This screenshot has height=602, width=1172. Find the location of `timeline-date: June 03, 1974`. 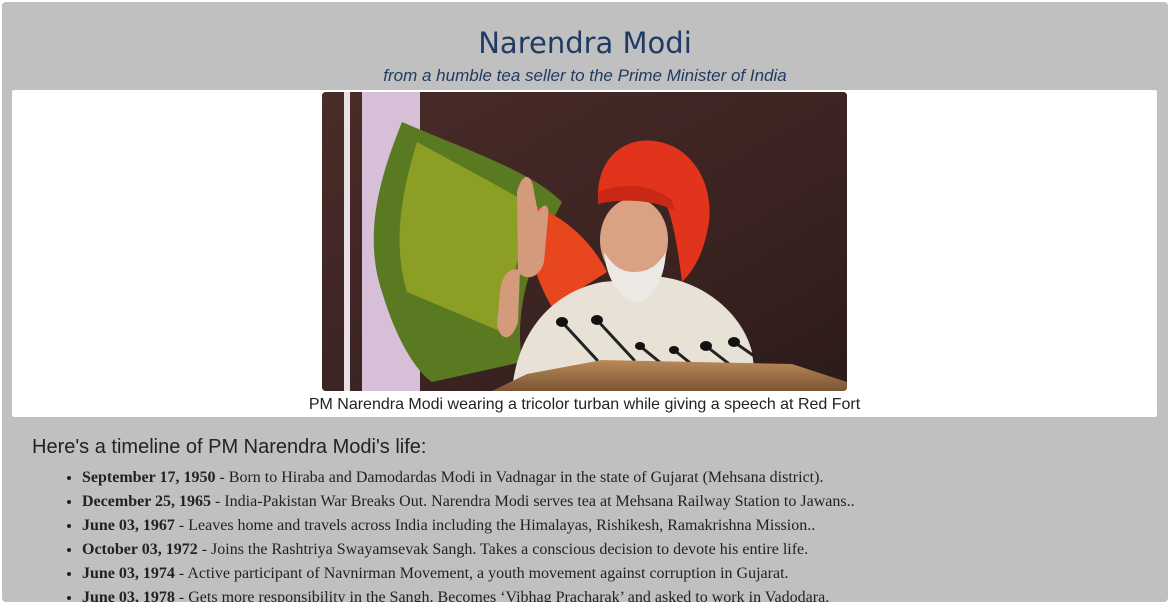

timeline-date: June 03, 1974 is located at coordinates (128, 573).